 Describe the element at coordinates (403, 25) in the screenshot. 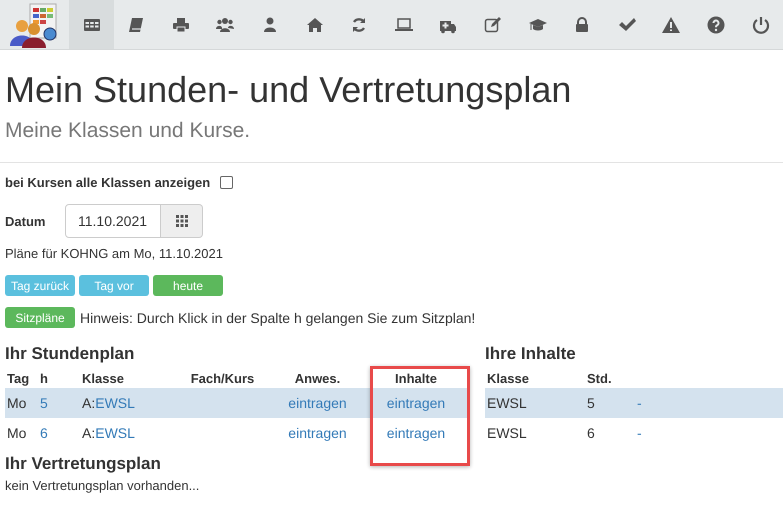

I see `laptop-icon` at that location.